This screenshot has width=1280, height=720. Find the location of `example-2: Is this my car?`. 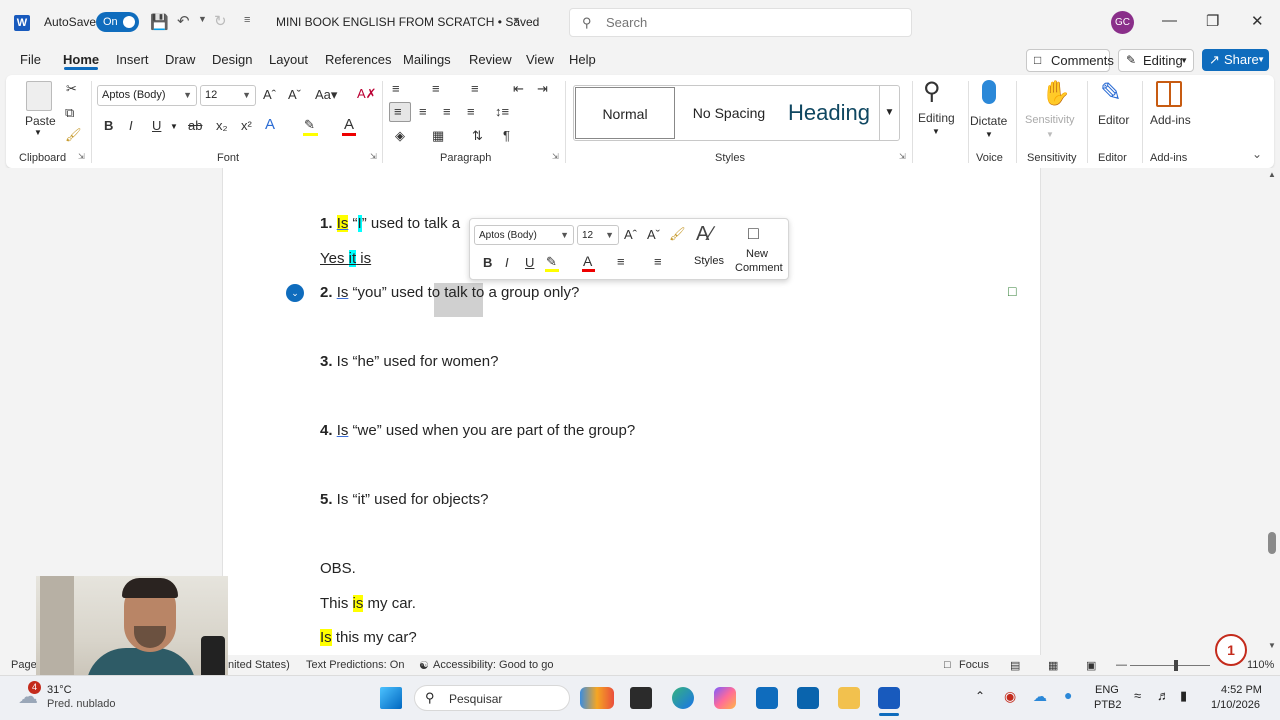

example-2: Is this my car? is located at coordinates (368, 637).